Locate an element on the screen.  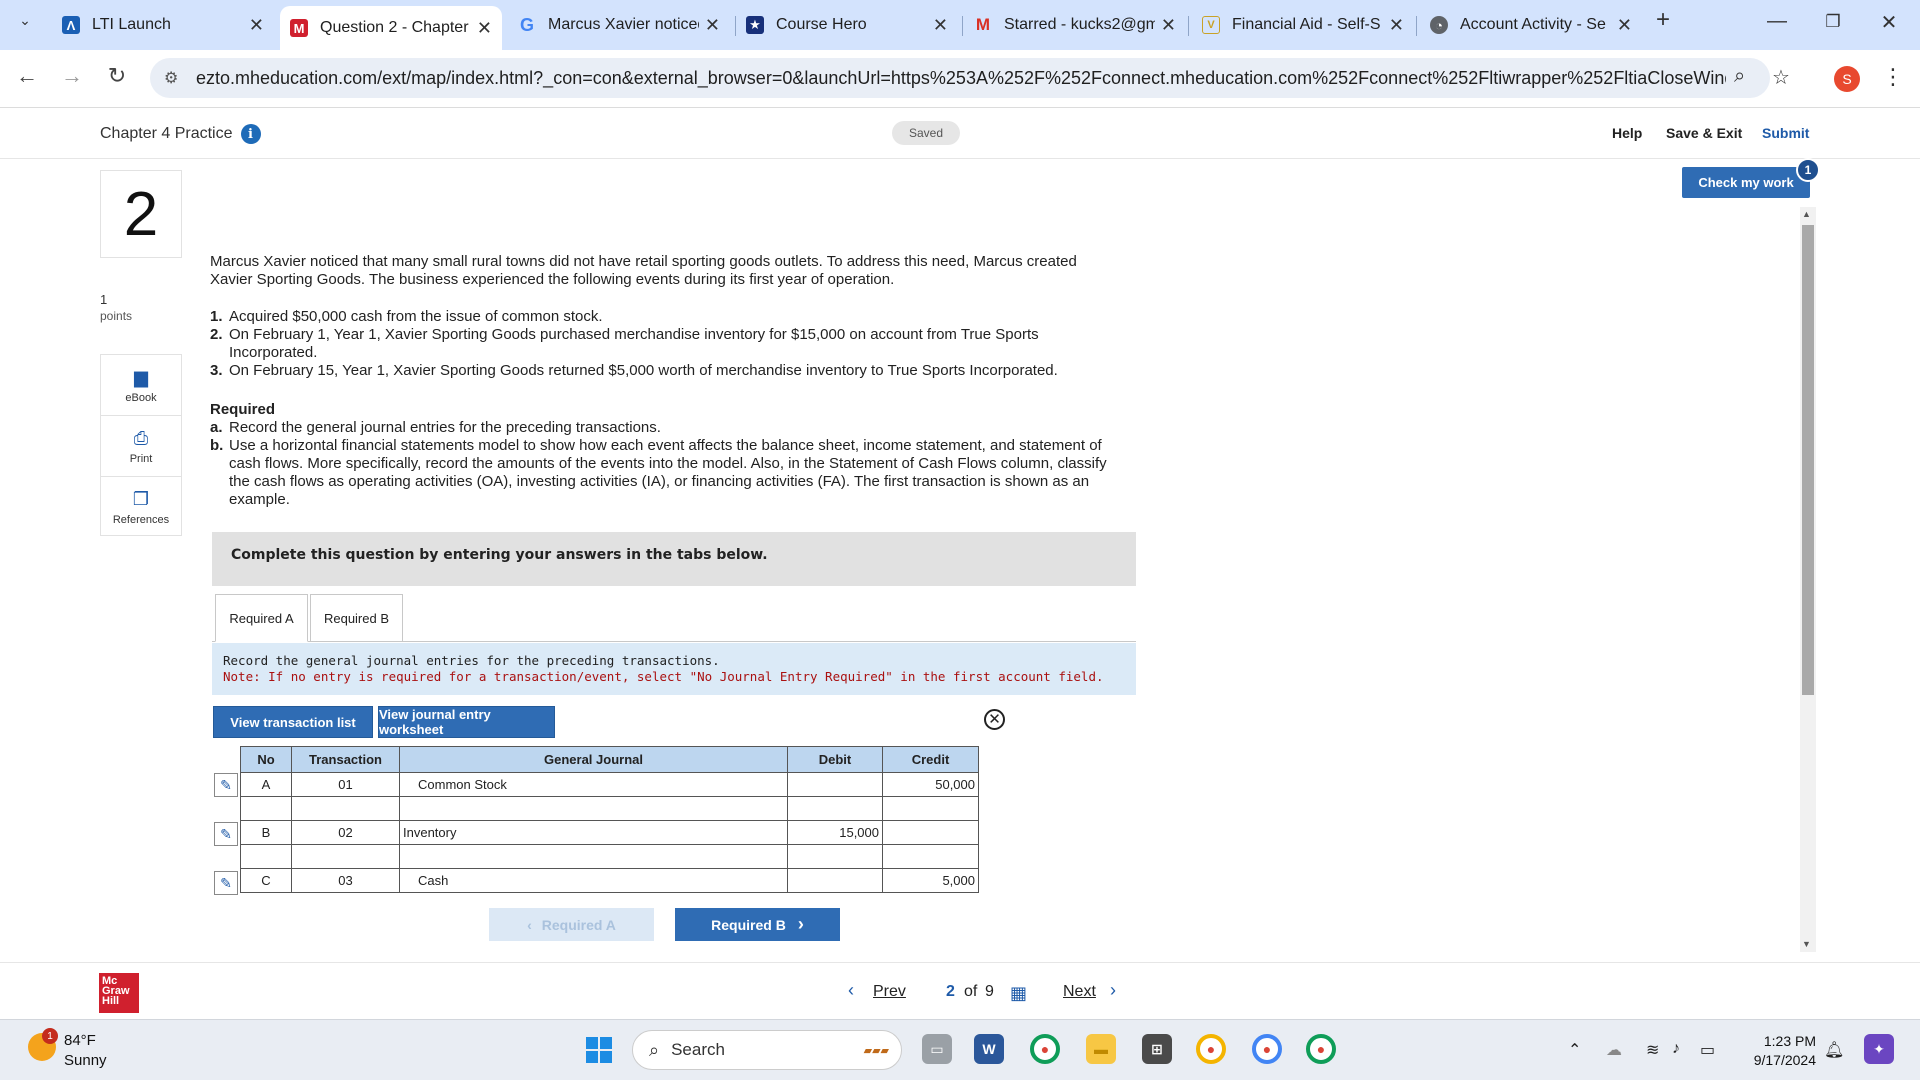
battery-icon: ▭ is located at coordinates (1707, 1050).